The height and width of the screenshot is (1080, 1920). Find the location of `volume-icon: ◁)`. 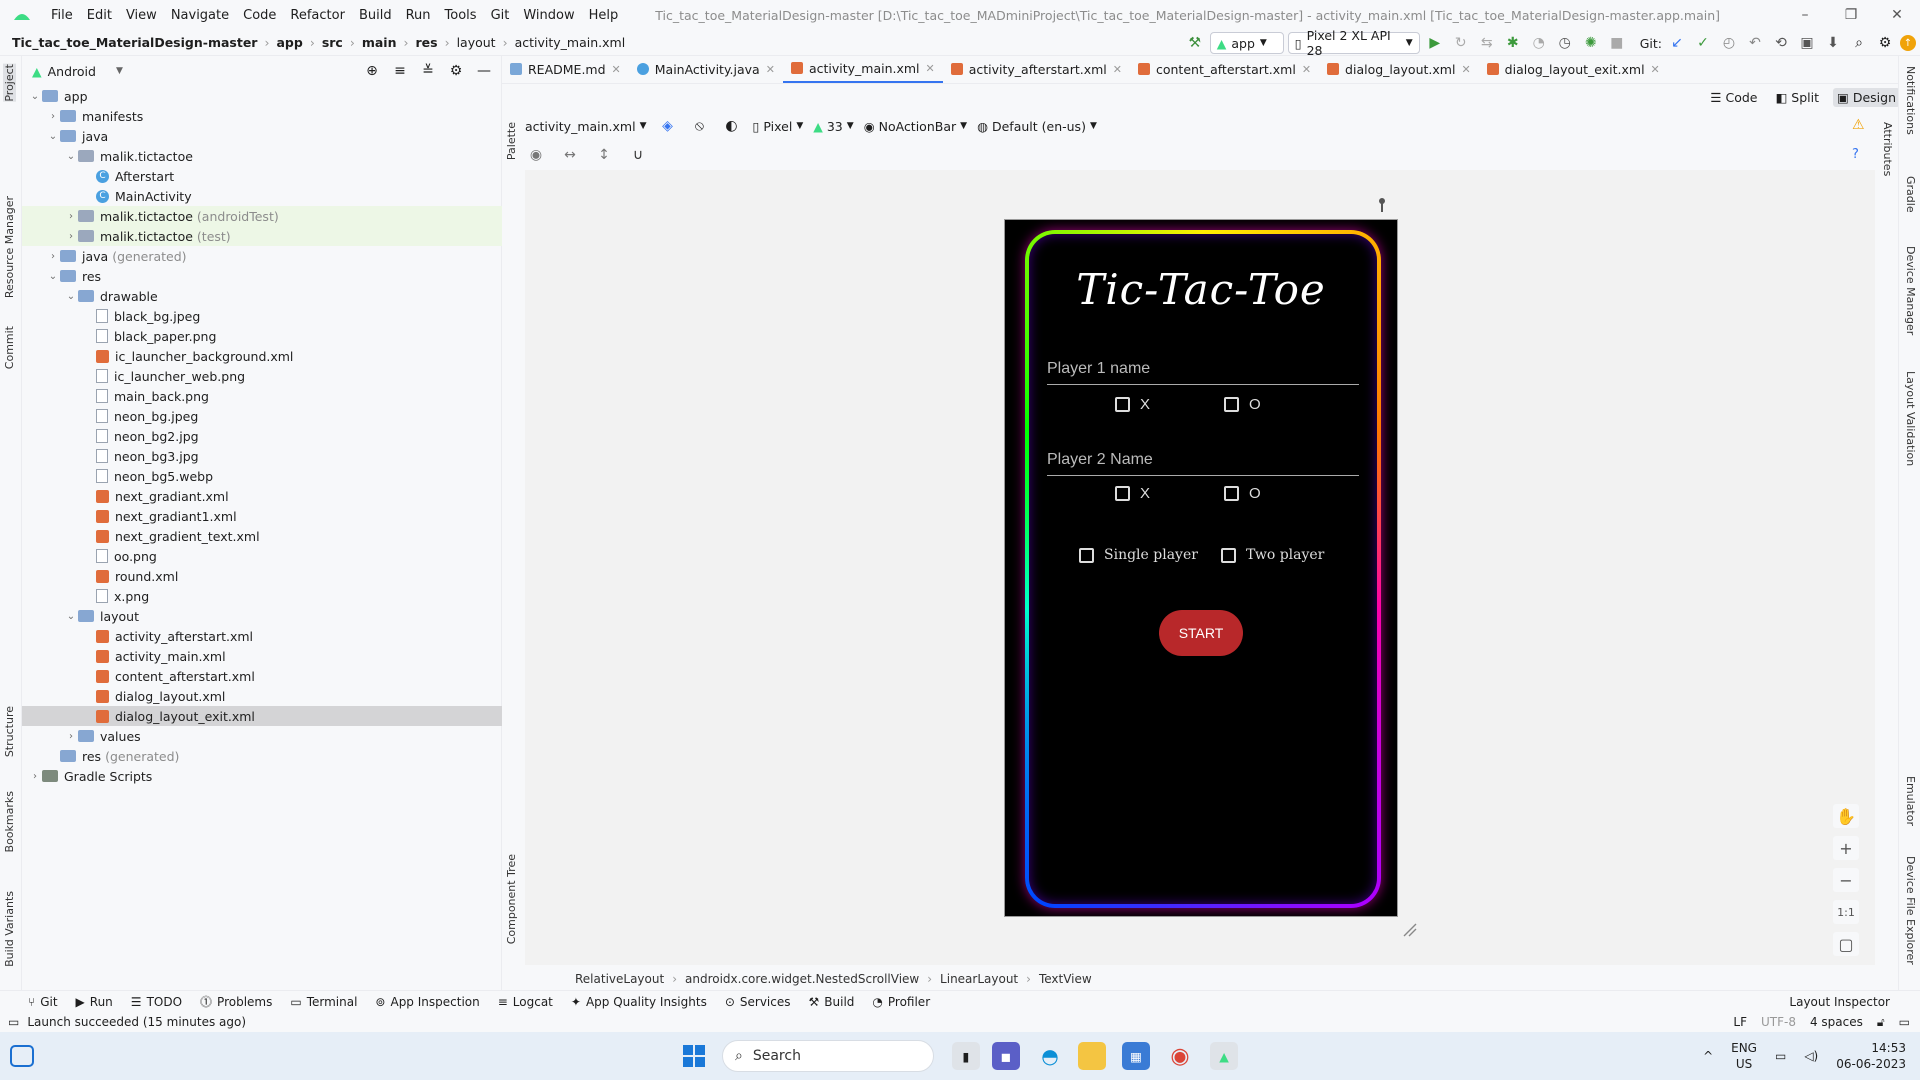

volume-icon: ◁) is located at coordinates (1811, 1056).